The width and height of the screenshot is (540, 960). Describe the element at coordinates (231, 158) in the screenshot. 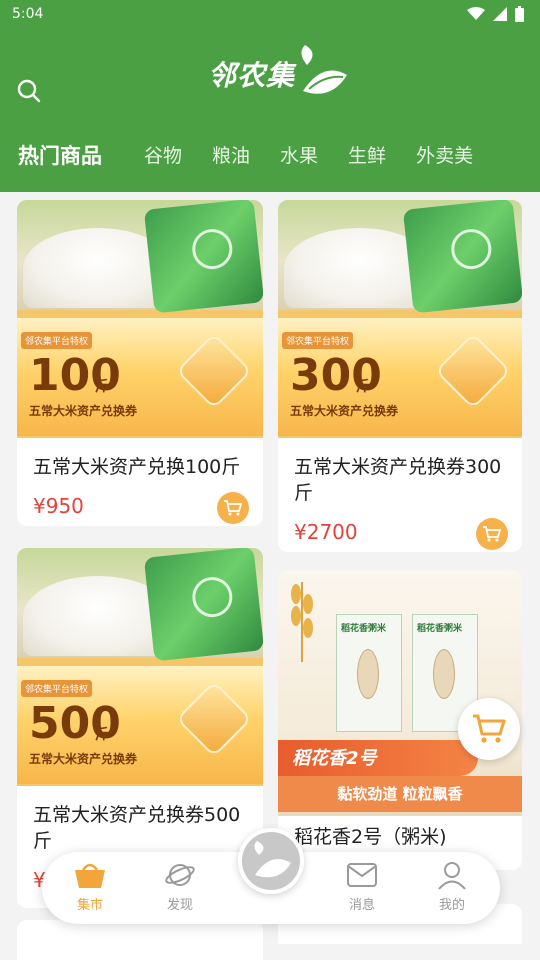

I see `tab-oil: 粮油` at that location.